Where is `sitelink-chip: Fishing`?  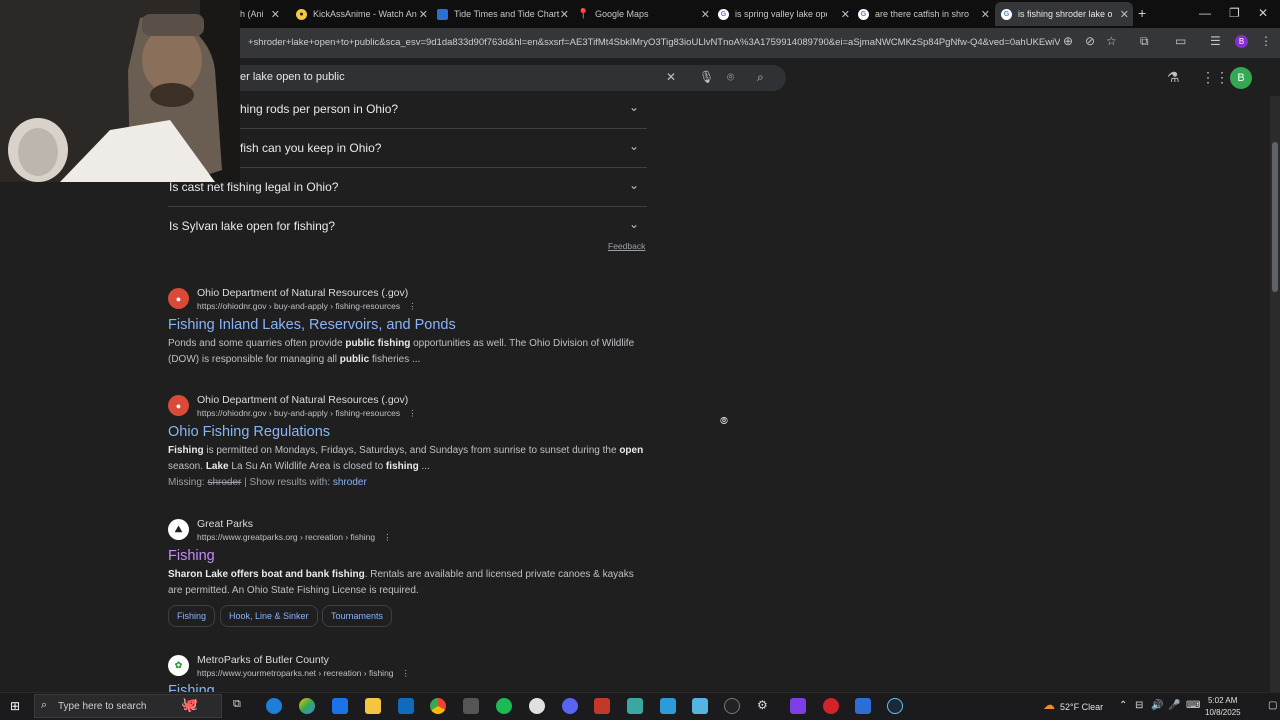 sitelink-chip: Fishing is located at coordinates (192, 616).